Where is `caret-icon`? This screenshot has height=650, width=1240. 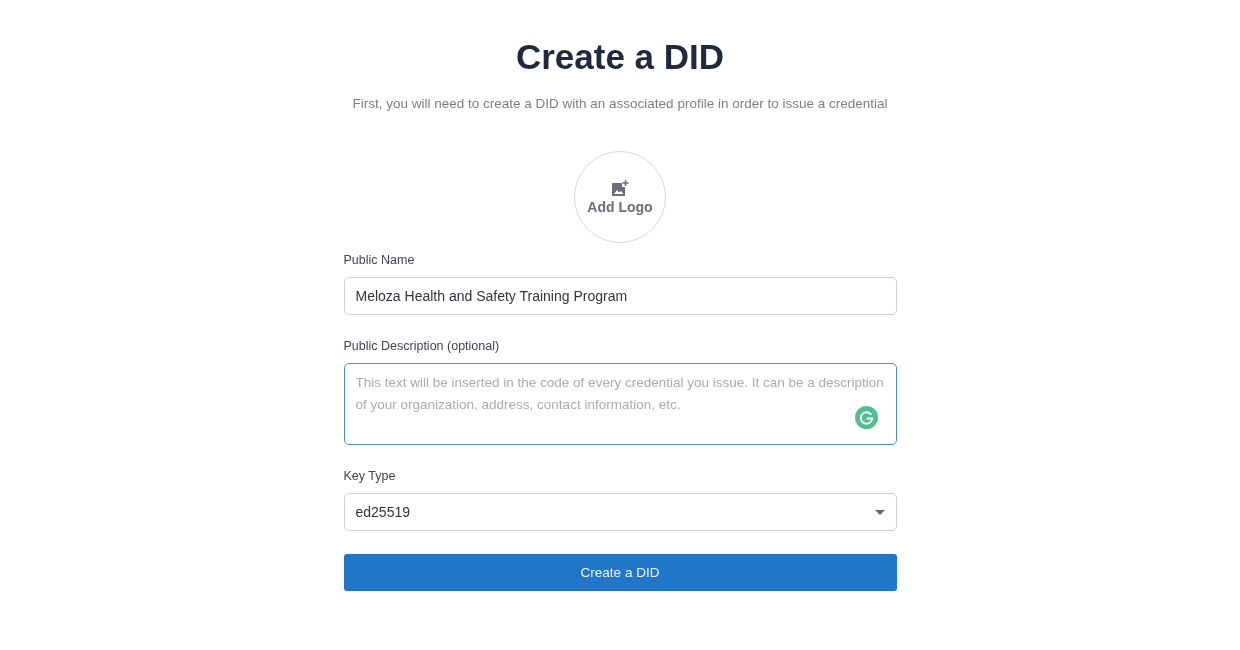 caret-icon is located at coordinates (879, 512).